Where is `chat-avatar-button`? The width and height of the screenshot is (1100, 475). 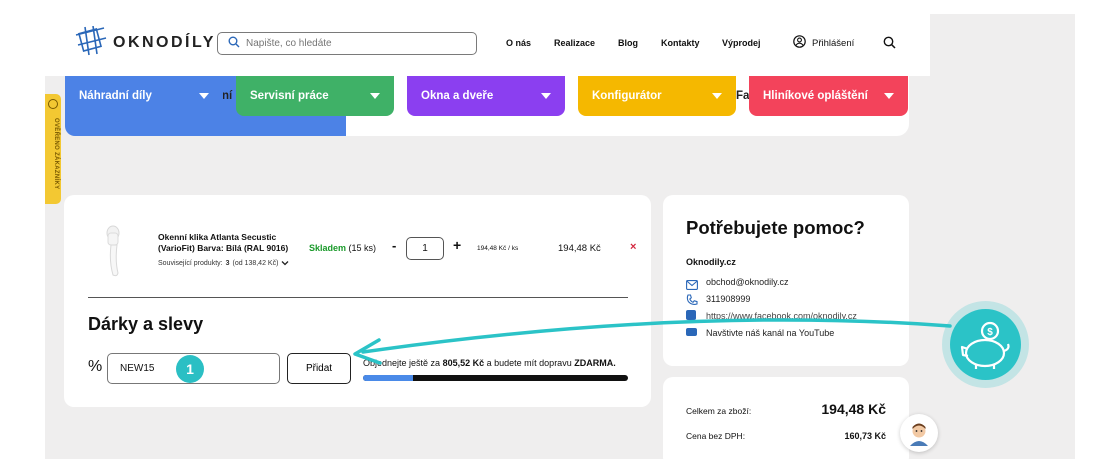 chat-avatar-button is located at coordinates (919, 433).